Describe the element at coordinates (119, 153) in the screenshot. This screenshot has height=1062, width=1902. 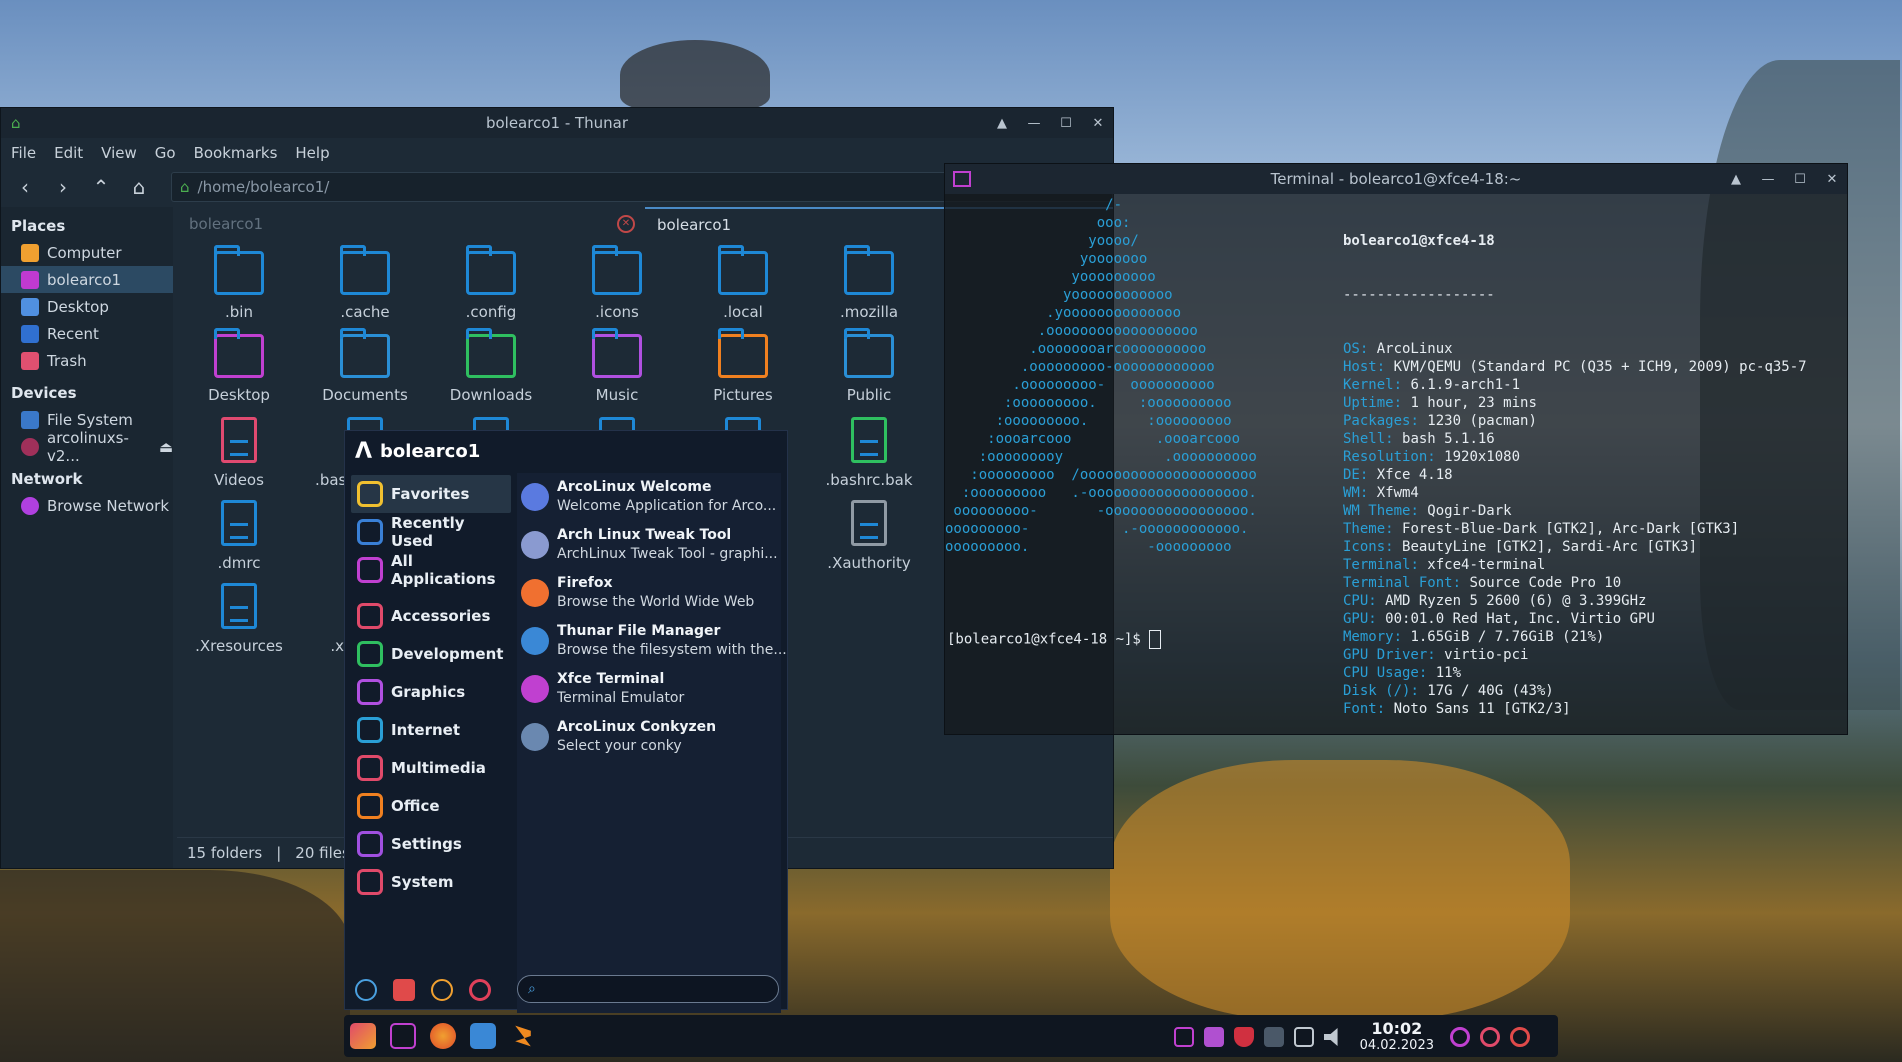
I see `menu-view: View` at that location.